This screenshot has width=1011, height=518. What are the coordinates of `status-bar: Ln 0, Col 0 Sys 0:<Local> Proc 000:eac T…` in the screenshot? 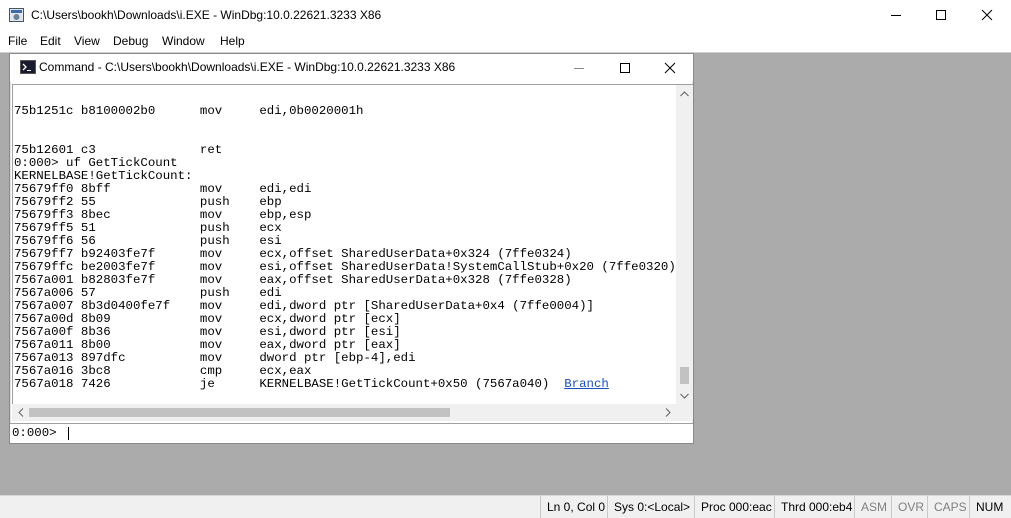 It's located at (505, 506).